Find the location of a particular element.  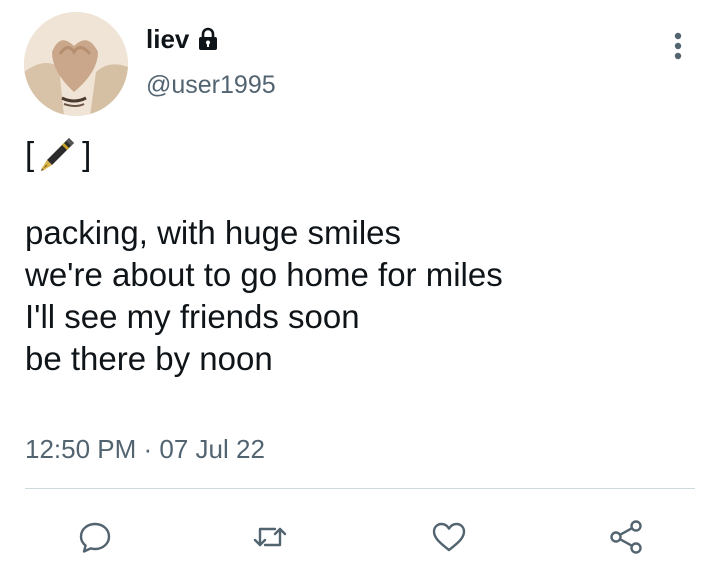

share-icon is located at coordinates (626, 537).